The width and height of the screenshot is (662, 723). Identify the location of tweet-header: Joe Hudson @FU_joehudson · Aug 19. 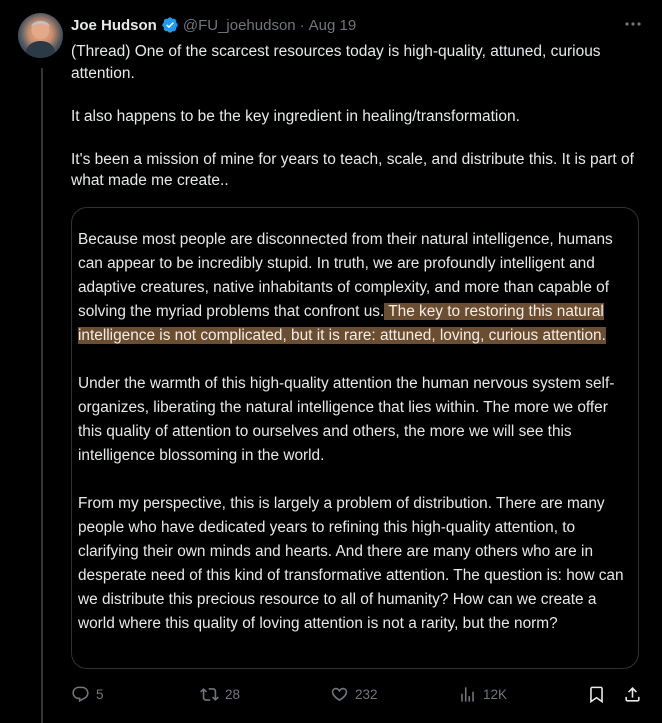
(358, 25).